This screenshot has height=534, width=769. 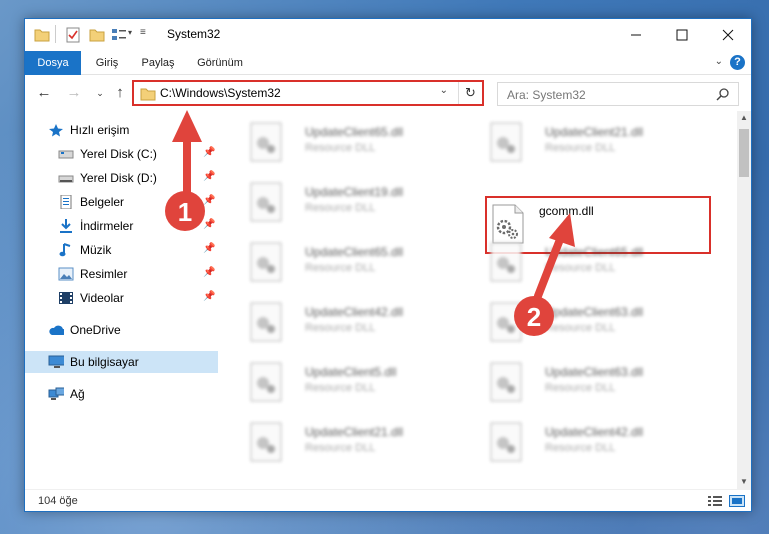 What do you see at coordinates (121, 130) in the screenshot?
I see `sidebar-item-quick-access: Hızlı erişim` at bounding box center [121, 130].